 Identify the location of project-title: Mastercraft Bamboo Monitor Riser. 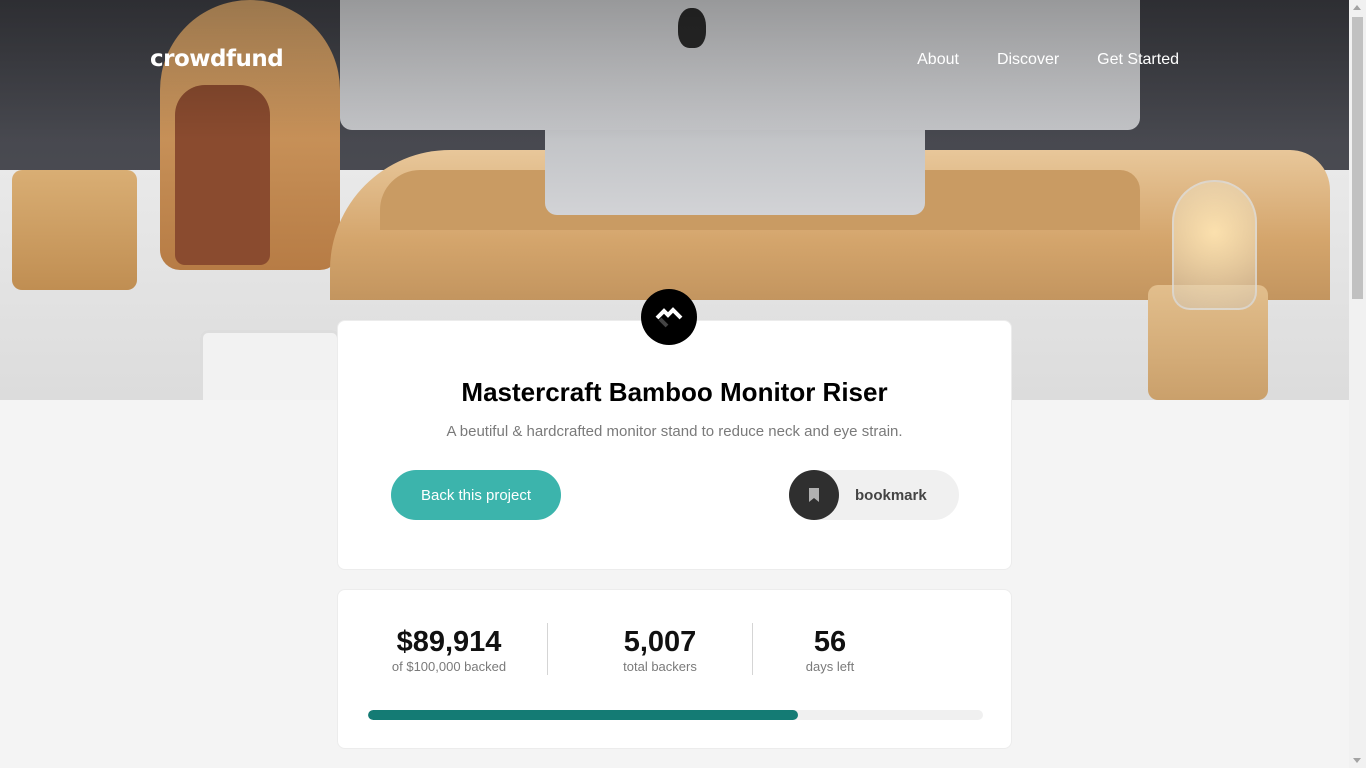
(674, 392).